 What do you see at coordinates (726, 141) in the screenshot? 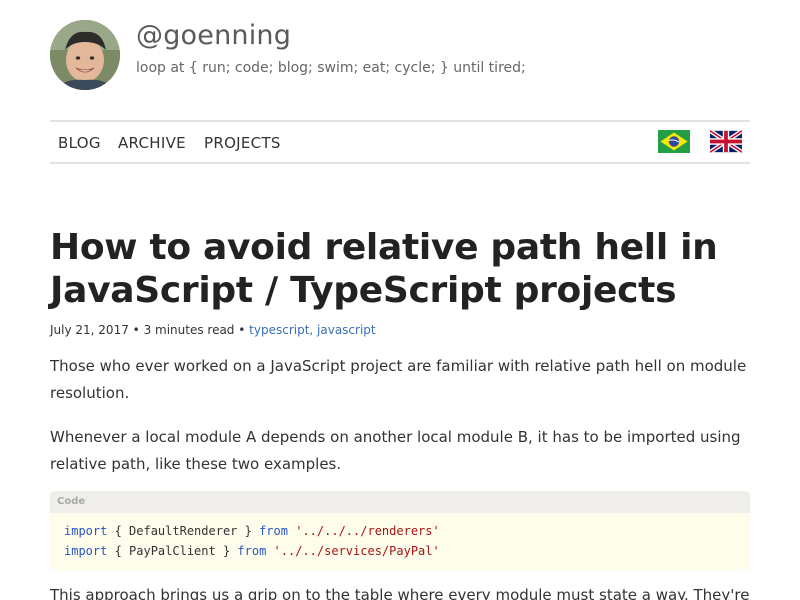
I see `uk-flag-icon` at bounding box center [726, 141].